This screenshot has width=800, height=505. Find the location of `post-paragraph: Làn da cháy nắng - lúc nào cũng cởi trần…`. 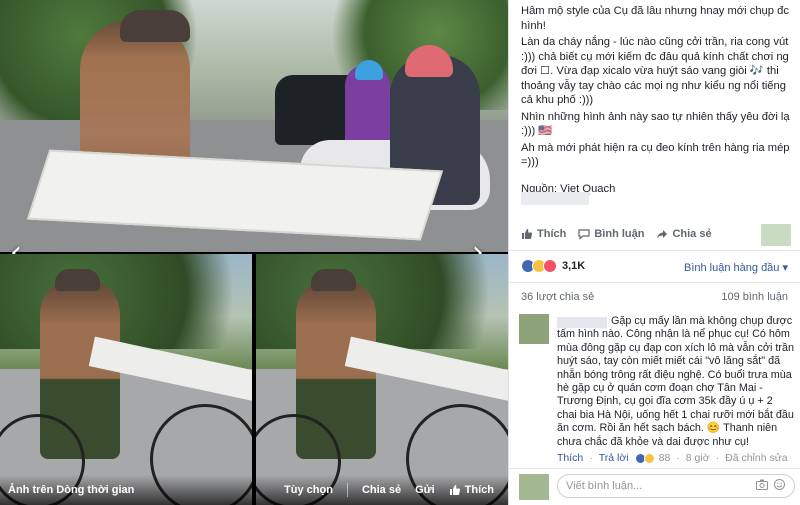

post-paragraph: Làn da cháy nắng - lúc nào cũng cởi trần… is located at coordinates (655, 71).